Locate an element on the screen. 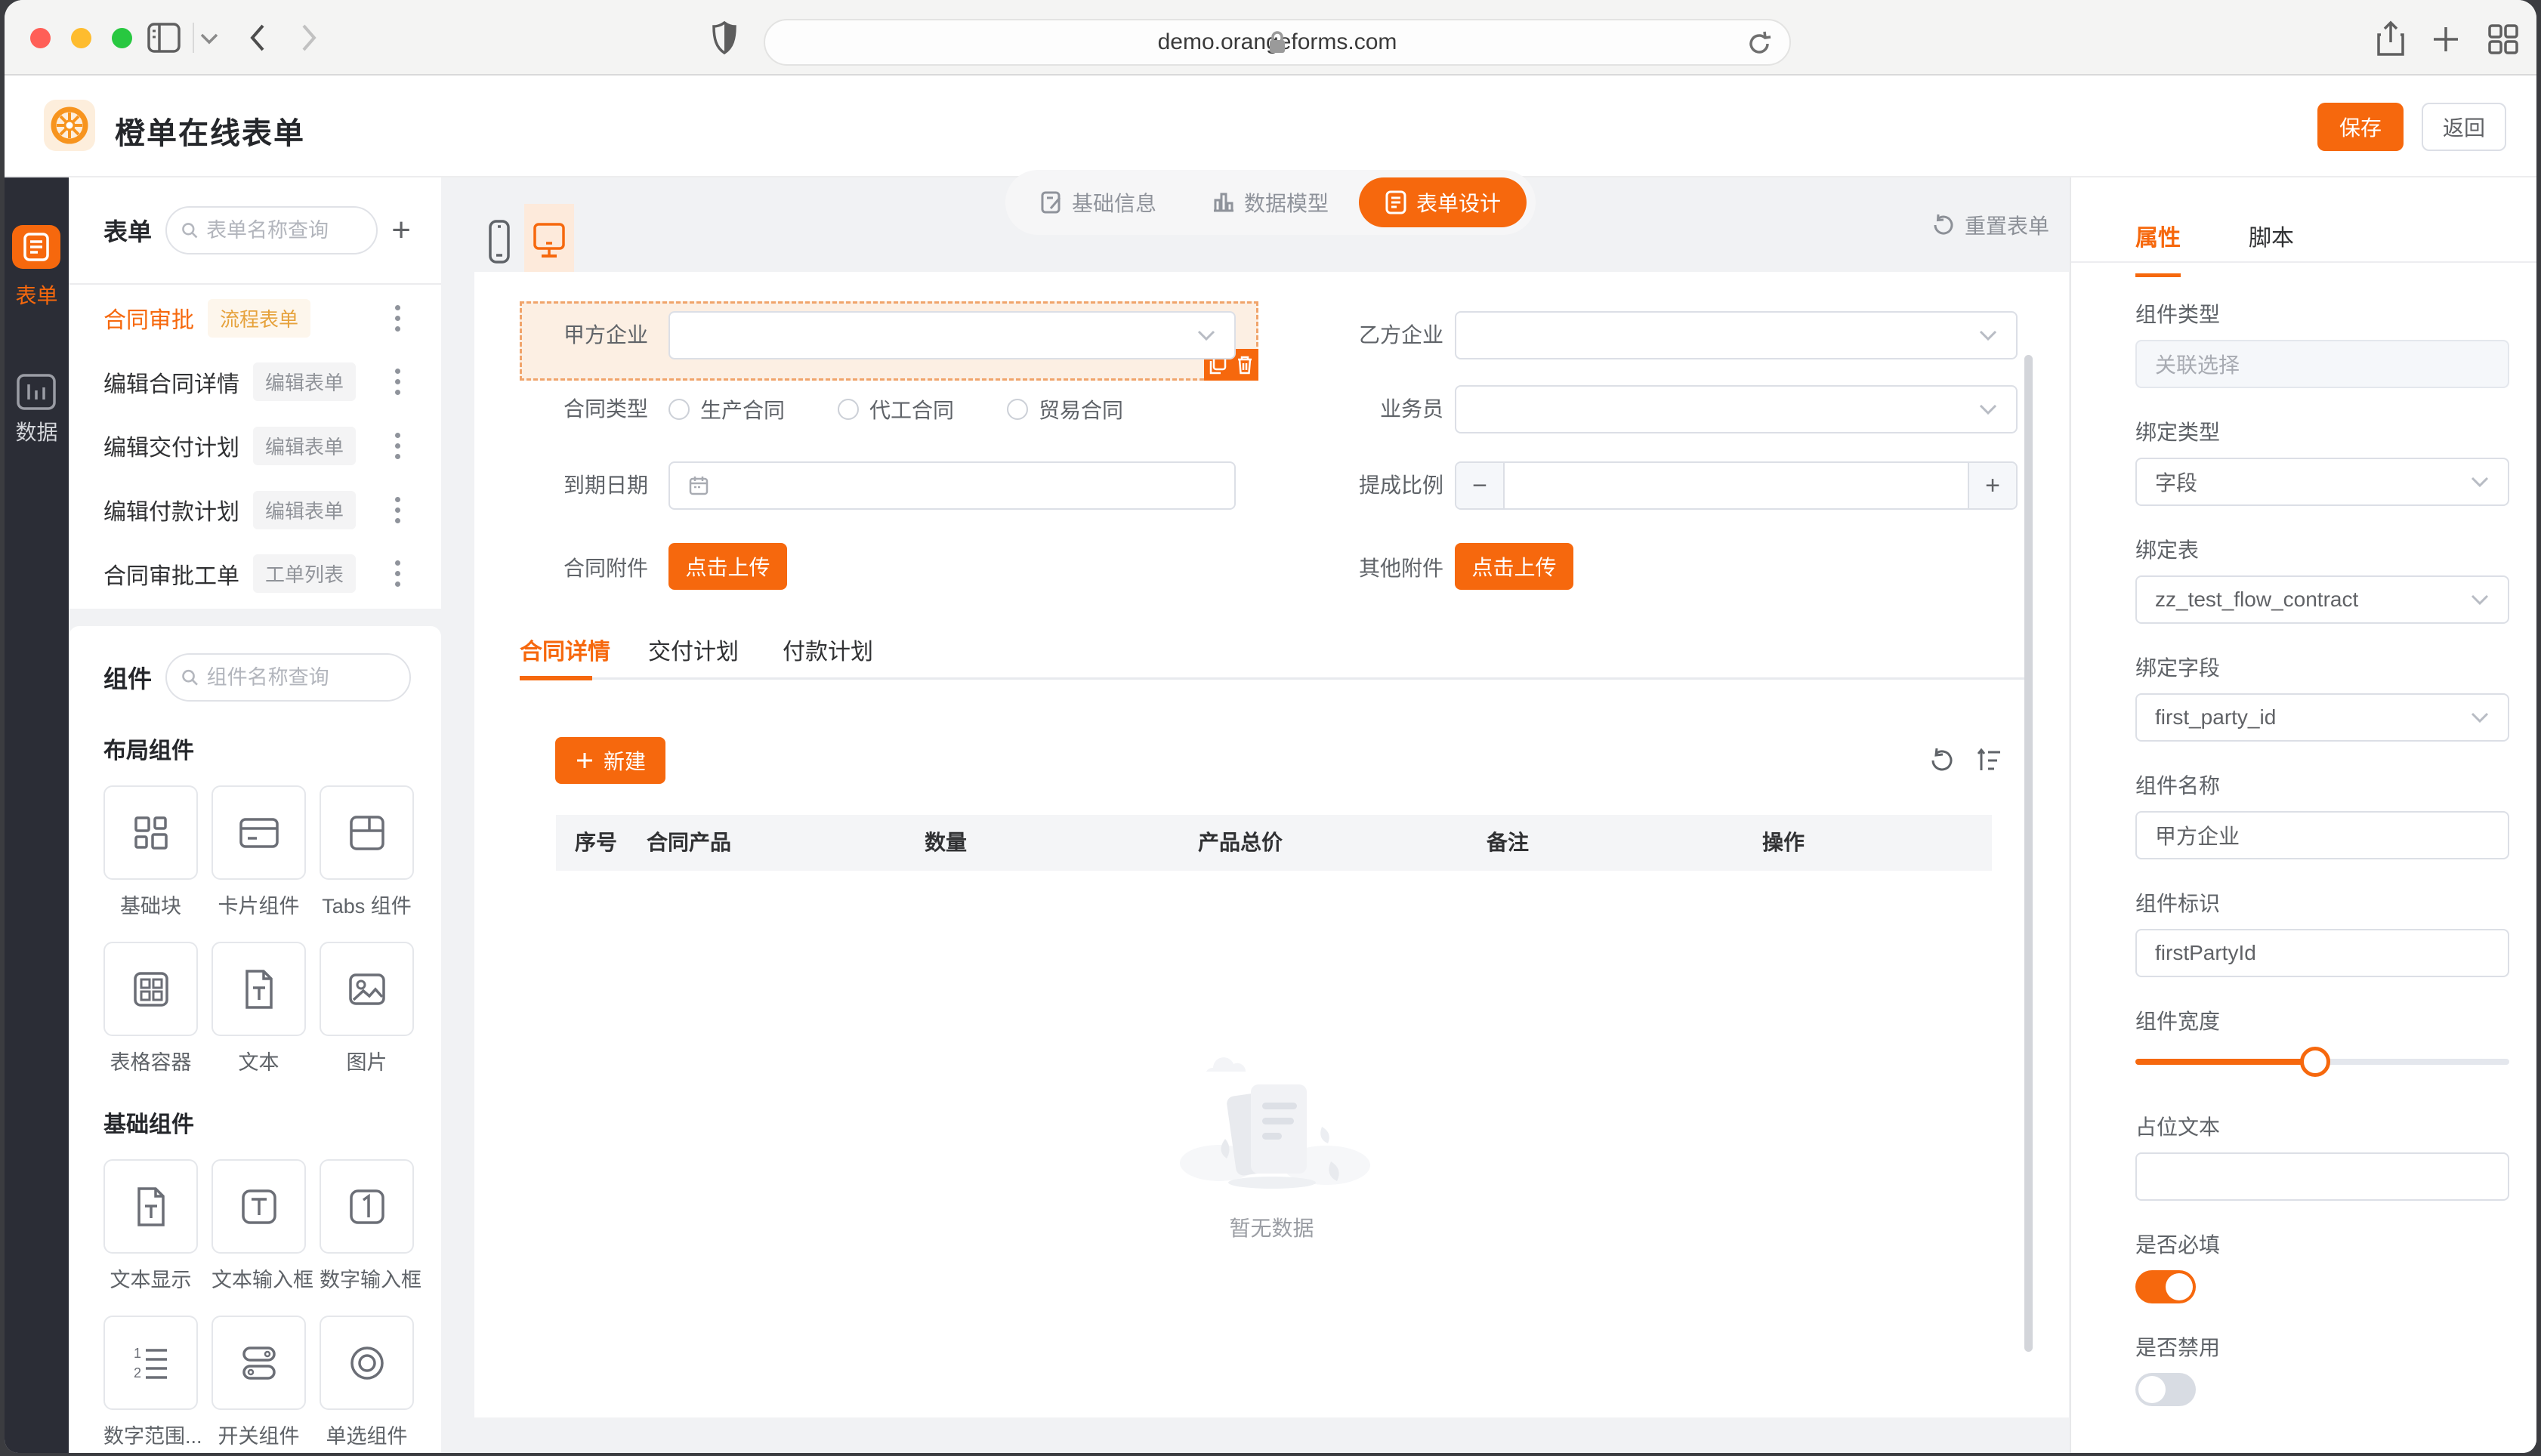 This screenshot has height=1456, width=2541. radio-oem-contract: 代工合同 is located at coordinates (896, 409).